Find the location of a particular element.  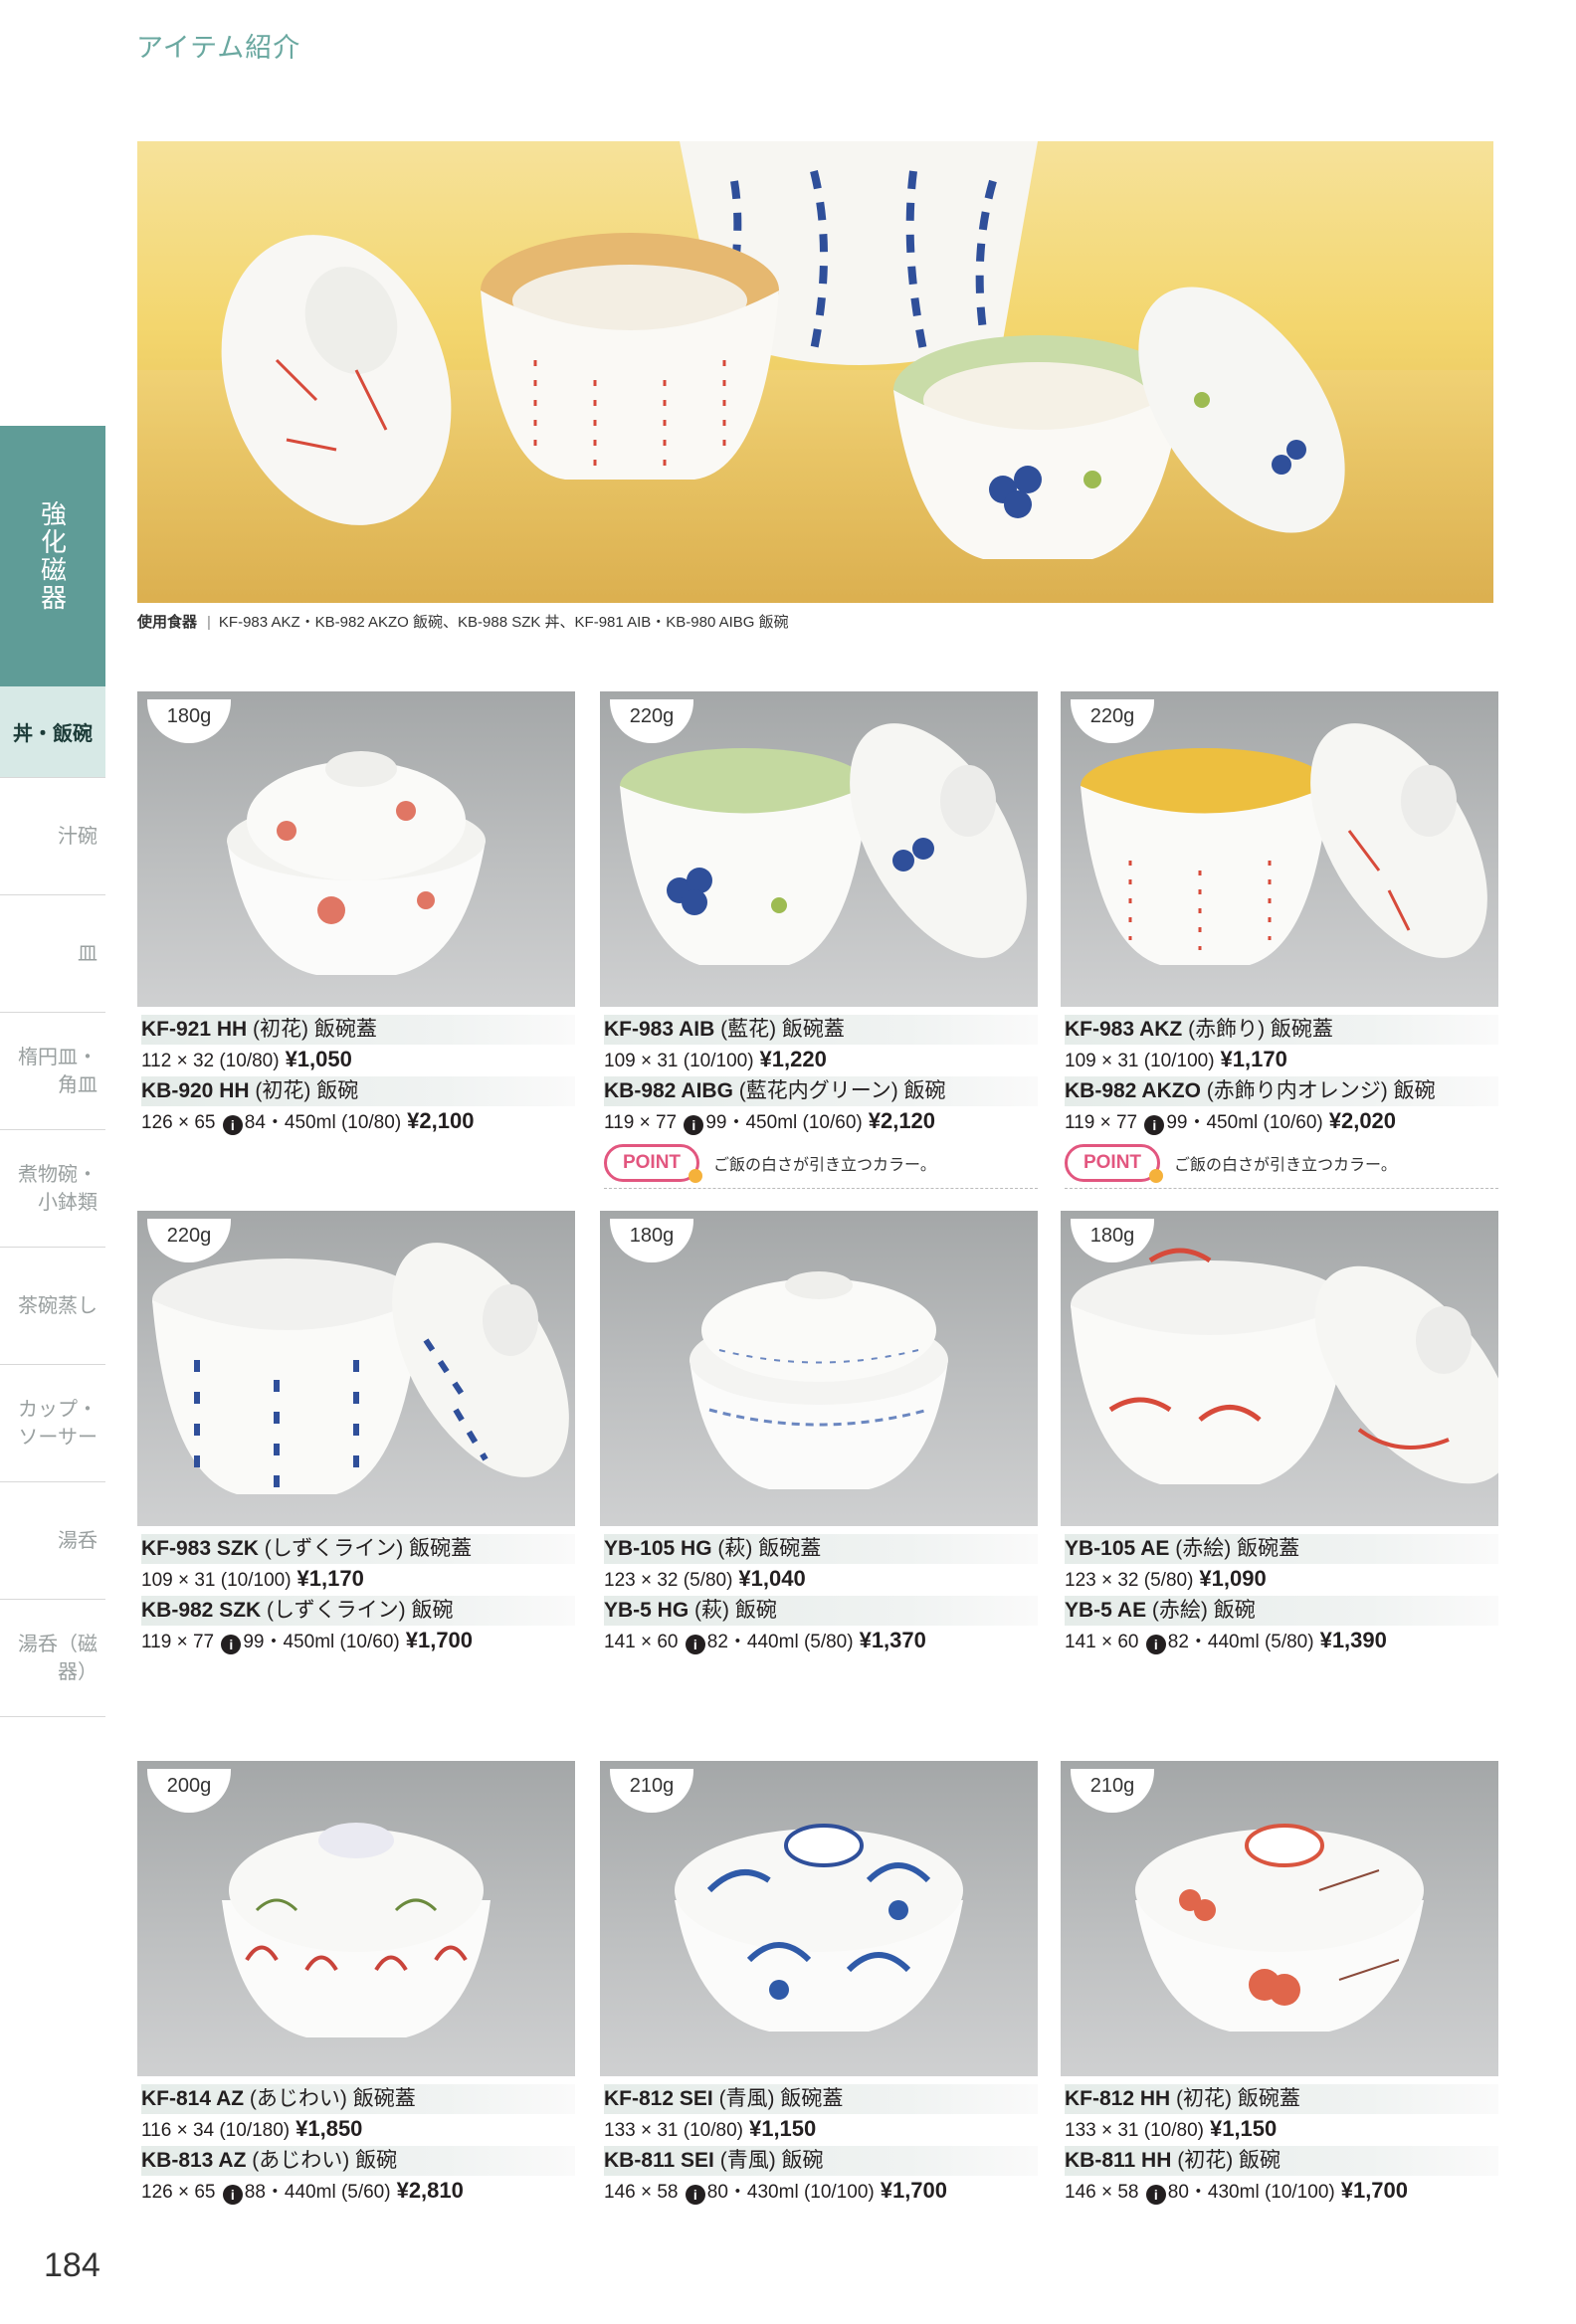

lid-name-line: KF-812 HH (初花) 飯碗蓋 is located at coordinates (1281, 2099).